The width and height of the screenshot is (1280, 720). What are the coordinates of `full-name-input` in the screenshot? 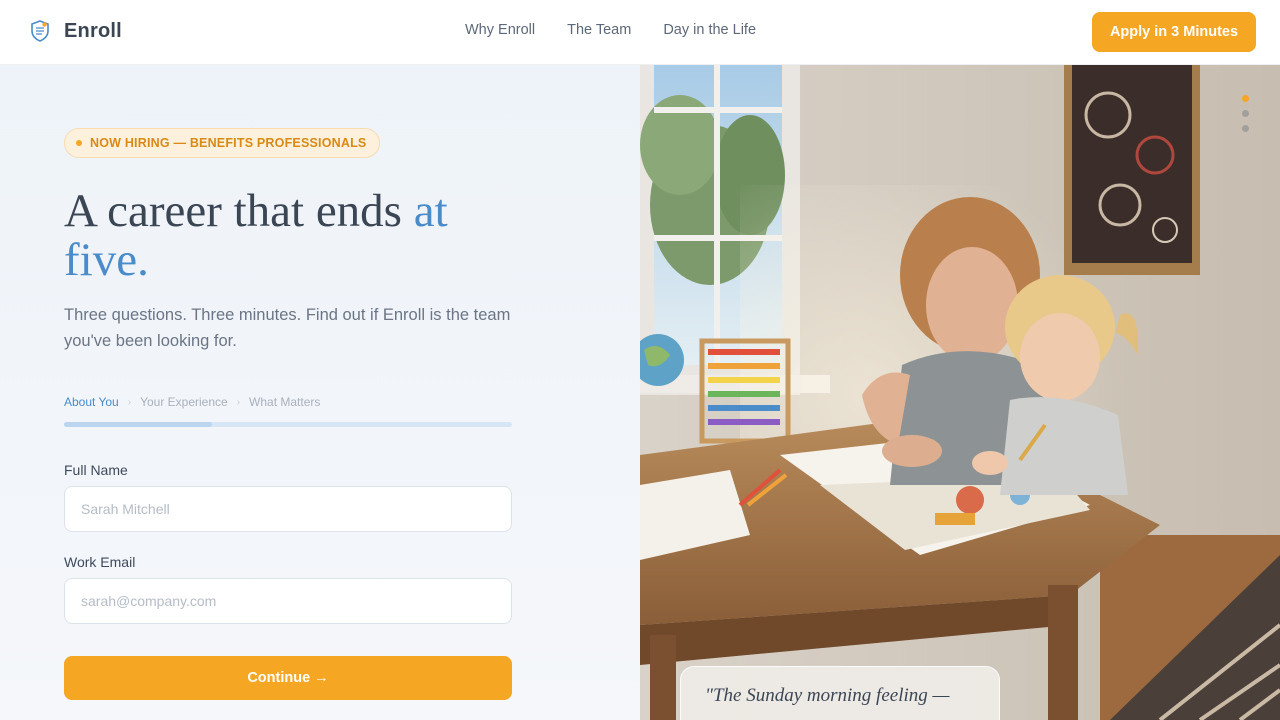 It's located at (288, 509).